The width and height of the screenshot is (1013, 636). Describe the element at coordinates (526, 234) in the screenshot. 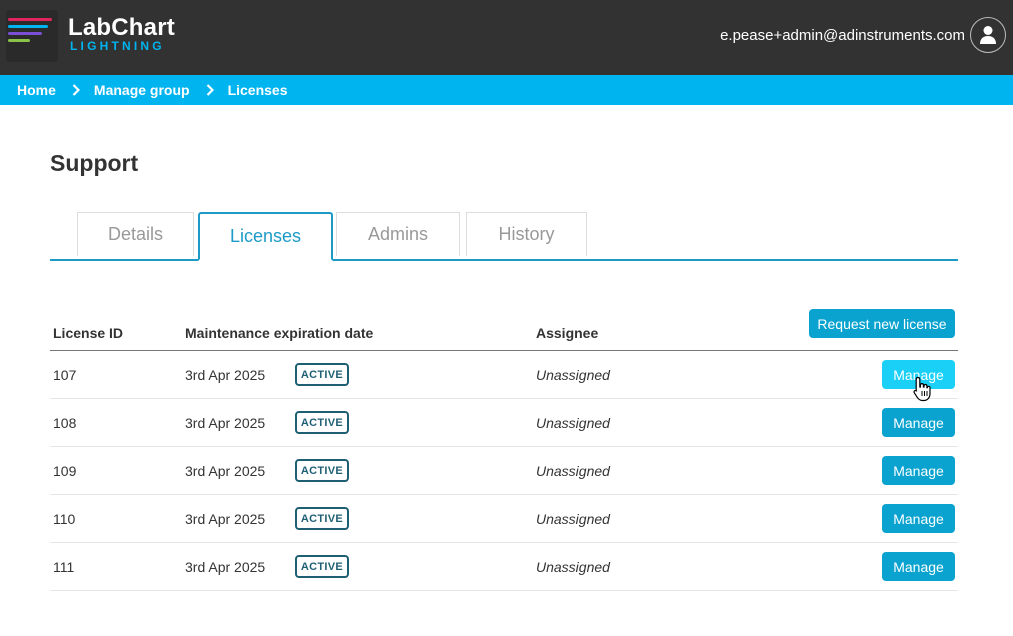

I see `tab-history: History` at that location.